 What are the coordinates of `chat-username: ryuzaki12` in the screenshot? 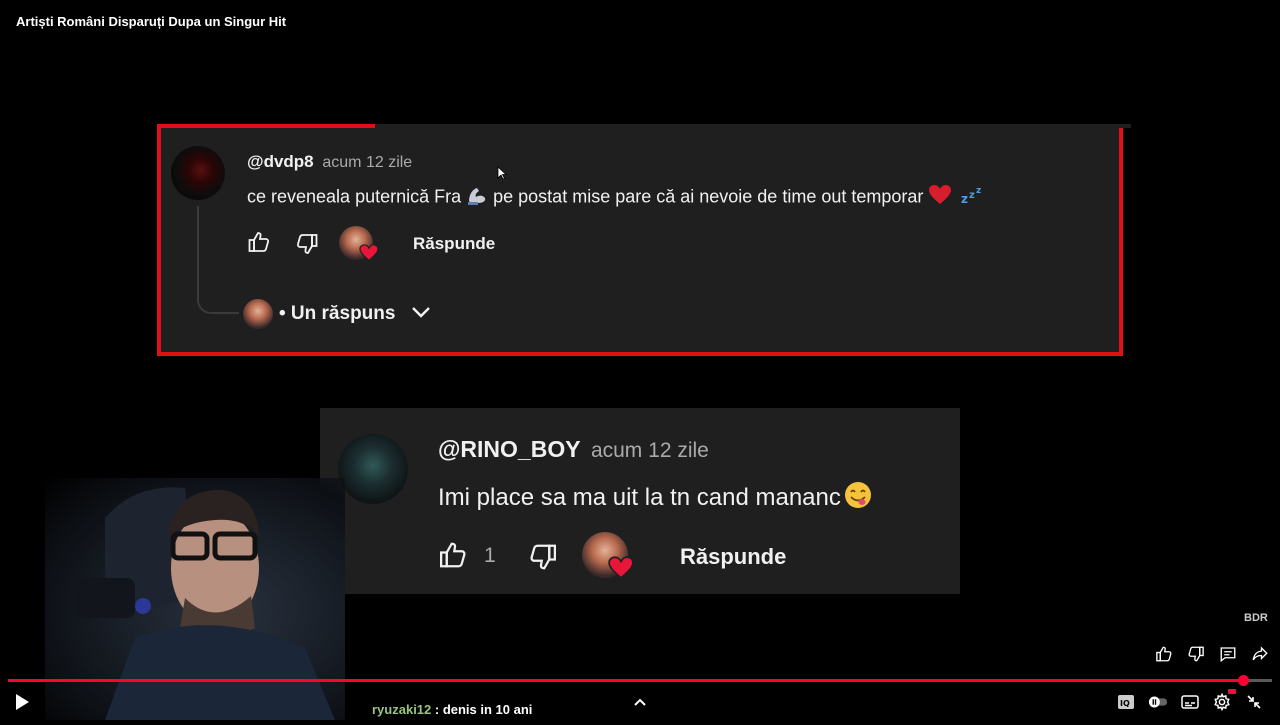 It's located at (402, 709).